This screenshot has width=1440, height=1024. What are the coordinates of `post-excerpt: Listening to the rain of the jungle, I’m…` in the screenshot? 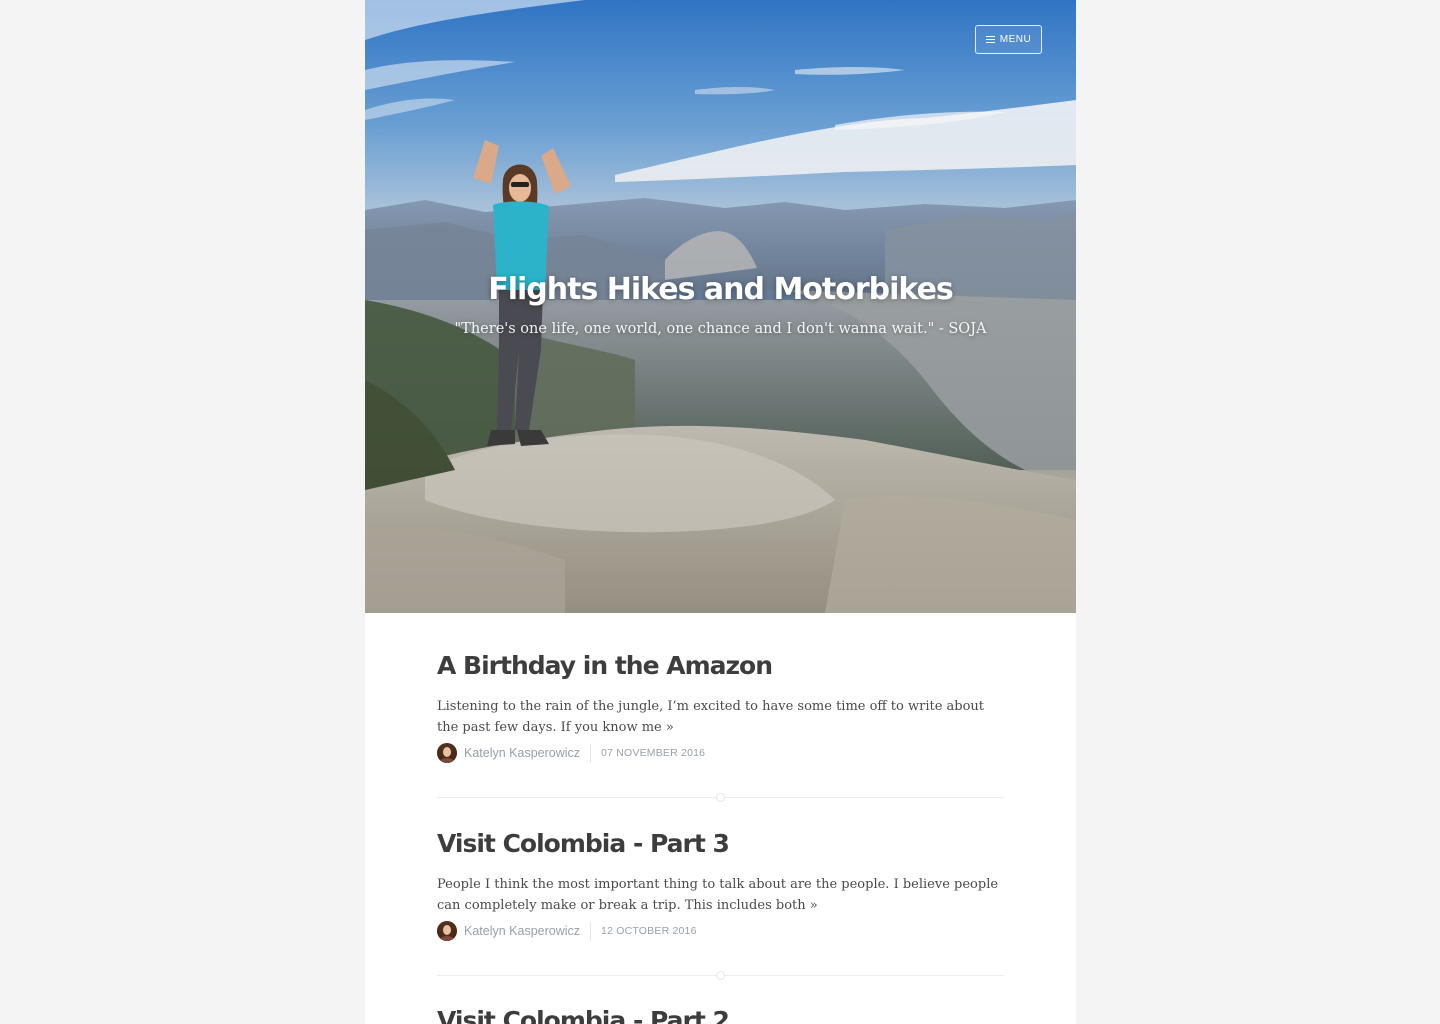 It's located at (720, 717).